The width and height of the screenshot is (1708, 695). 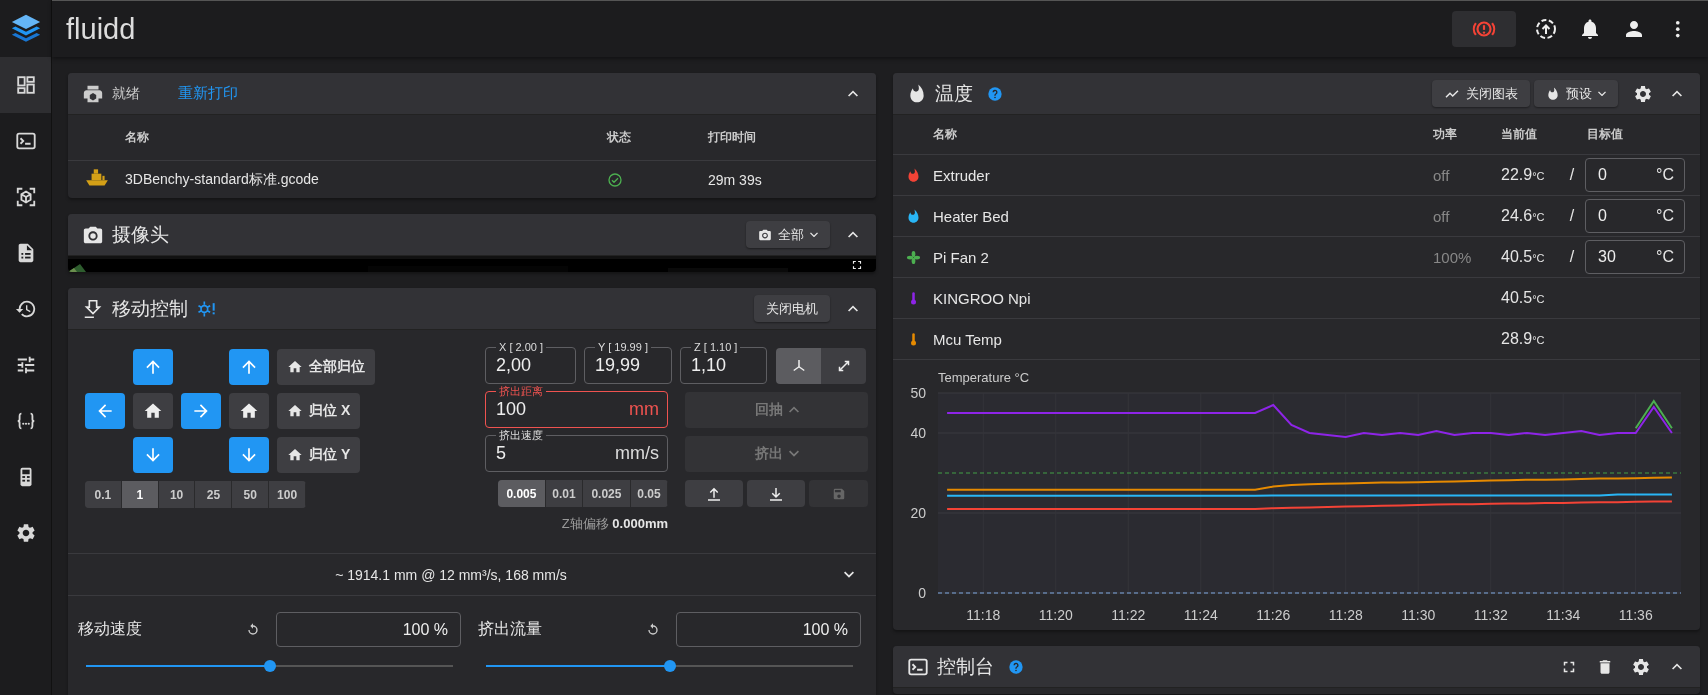 I want to click on help-icon, so click(x=1016, y=666).